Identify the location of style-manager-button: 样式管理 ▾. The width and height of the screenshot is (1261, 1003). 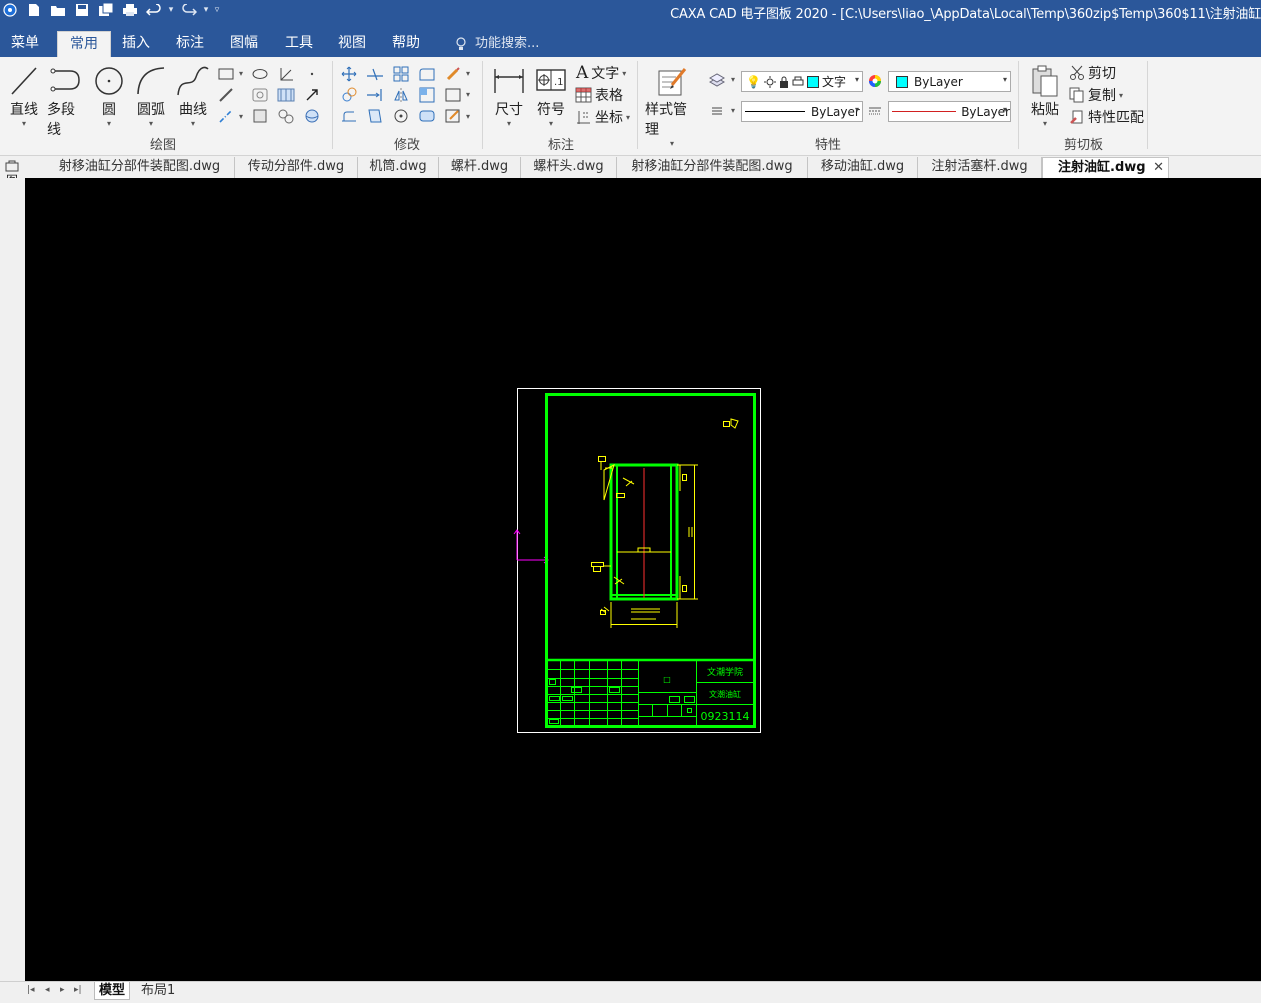
(672, 105).